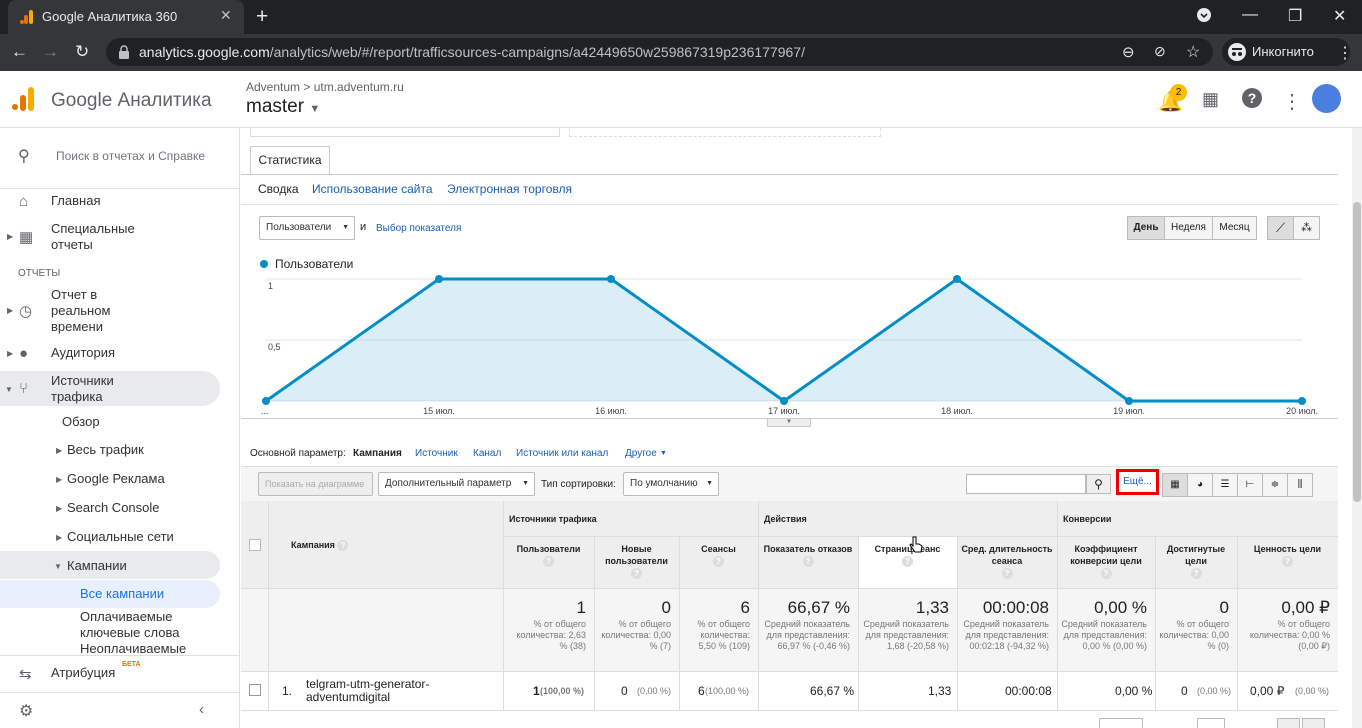  I want to click on minimize-icon: —, so click(1250, 15).